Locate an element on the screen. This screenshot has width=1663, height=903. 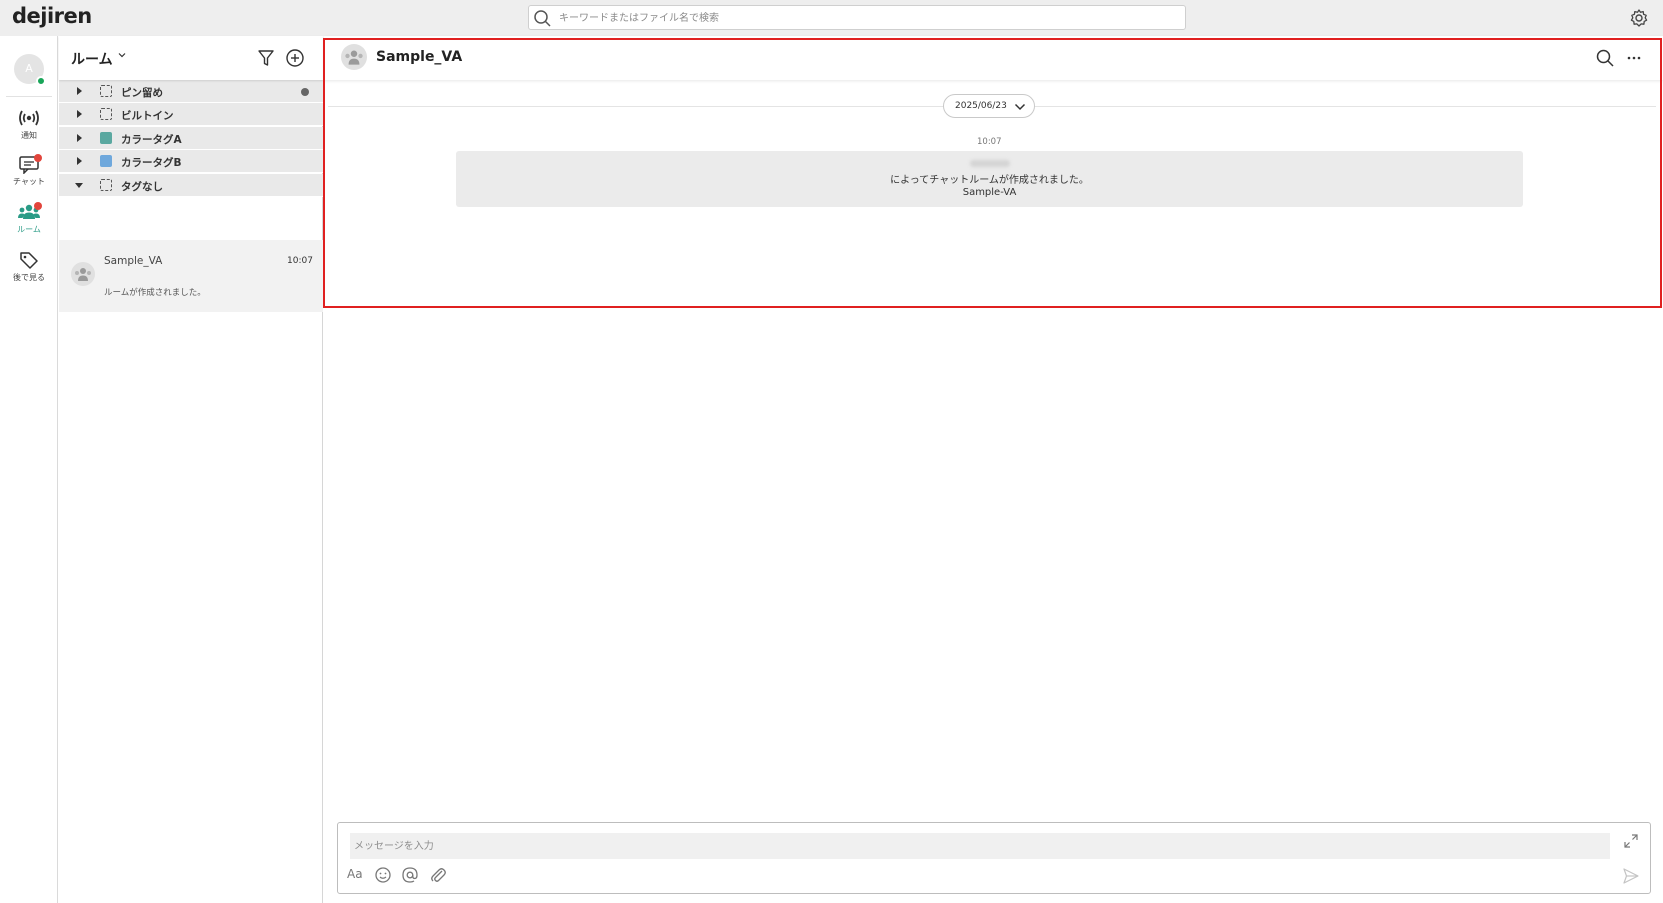
top-bar: dejiren is located at coordinates (831, 18).